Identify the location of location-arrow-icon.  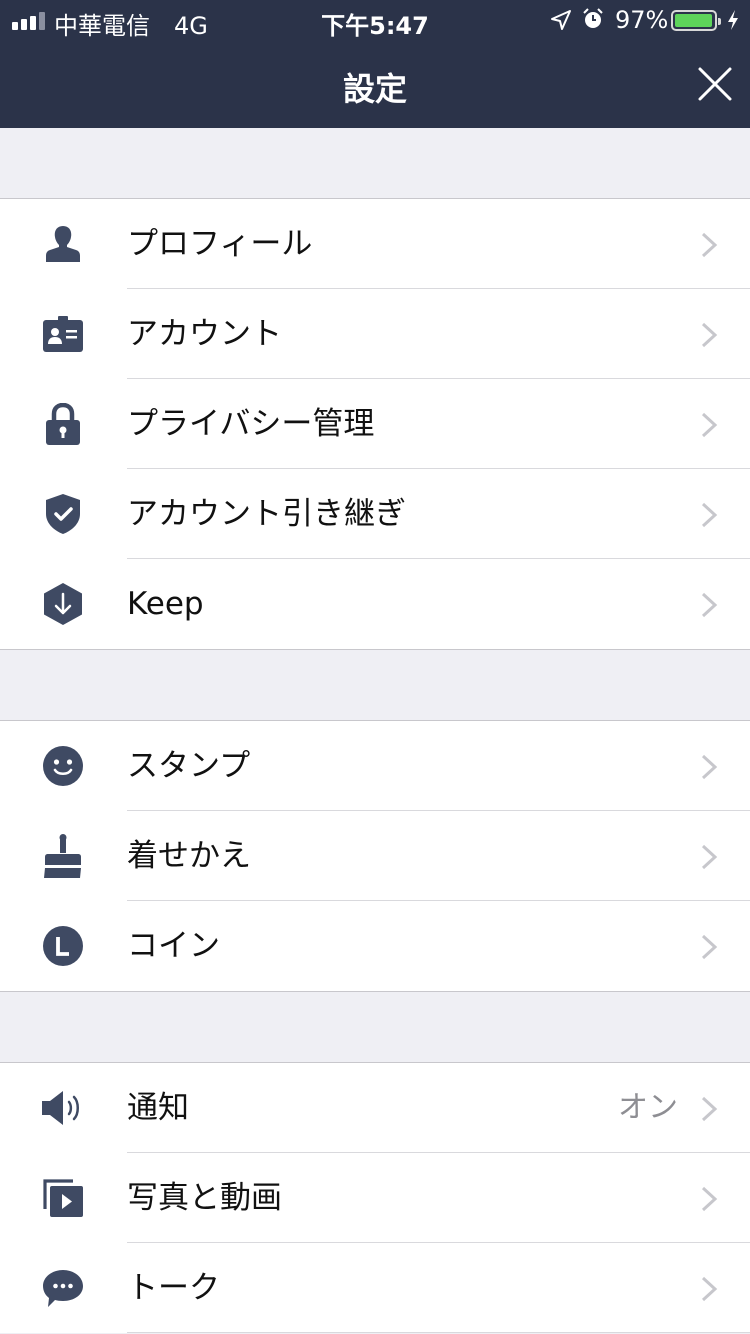
(561, 20).